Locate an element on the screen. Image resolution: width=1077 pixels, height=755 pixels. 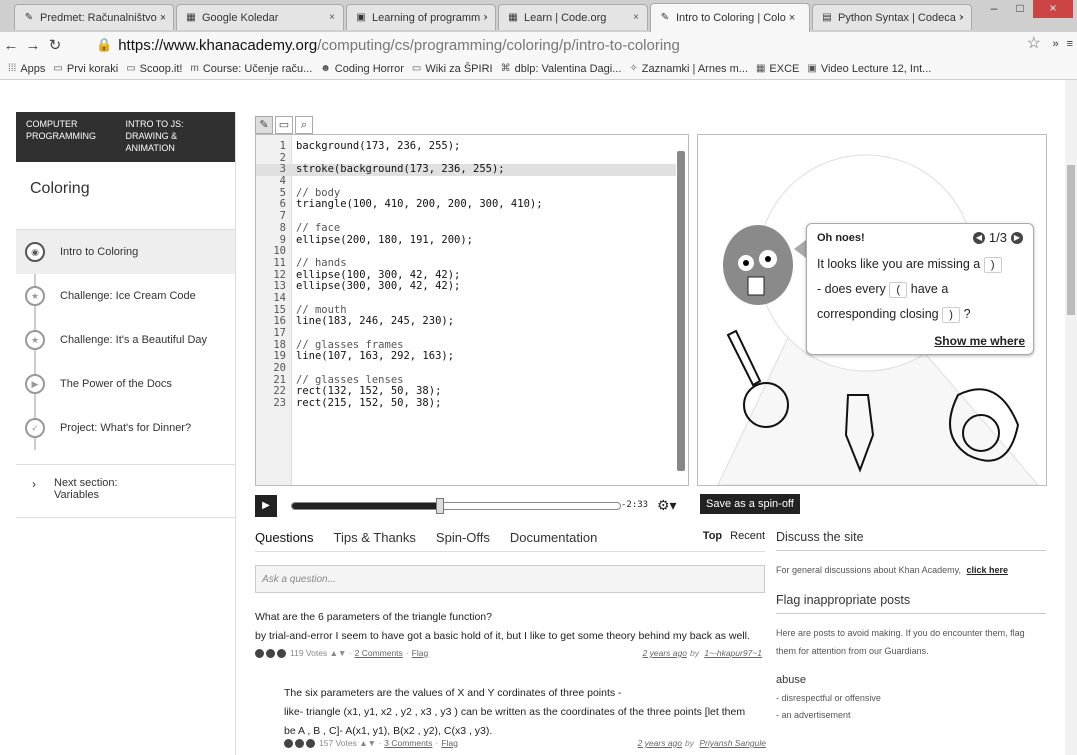
page-scrollbar is located at coordinates (1071, 417).